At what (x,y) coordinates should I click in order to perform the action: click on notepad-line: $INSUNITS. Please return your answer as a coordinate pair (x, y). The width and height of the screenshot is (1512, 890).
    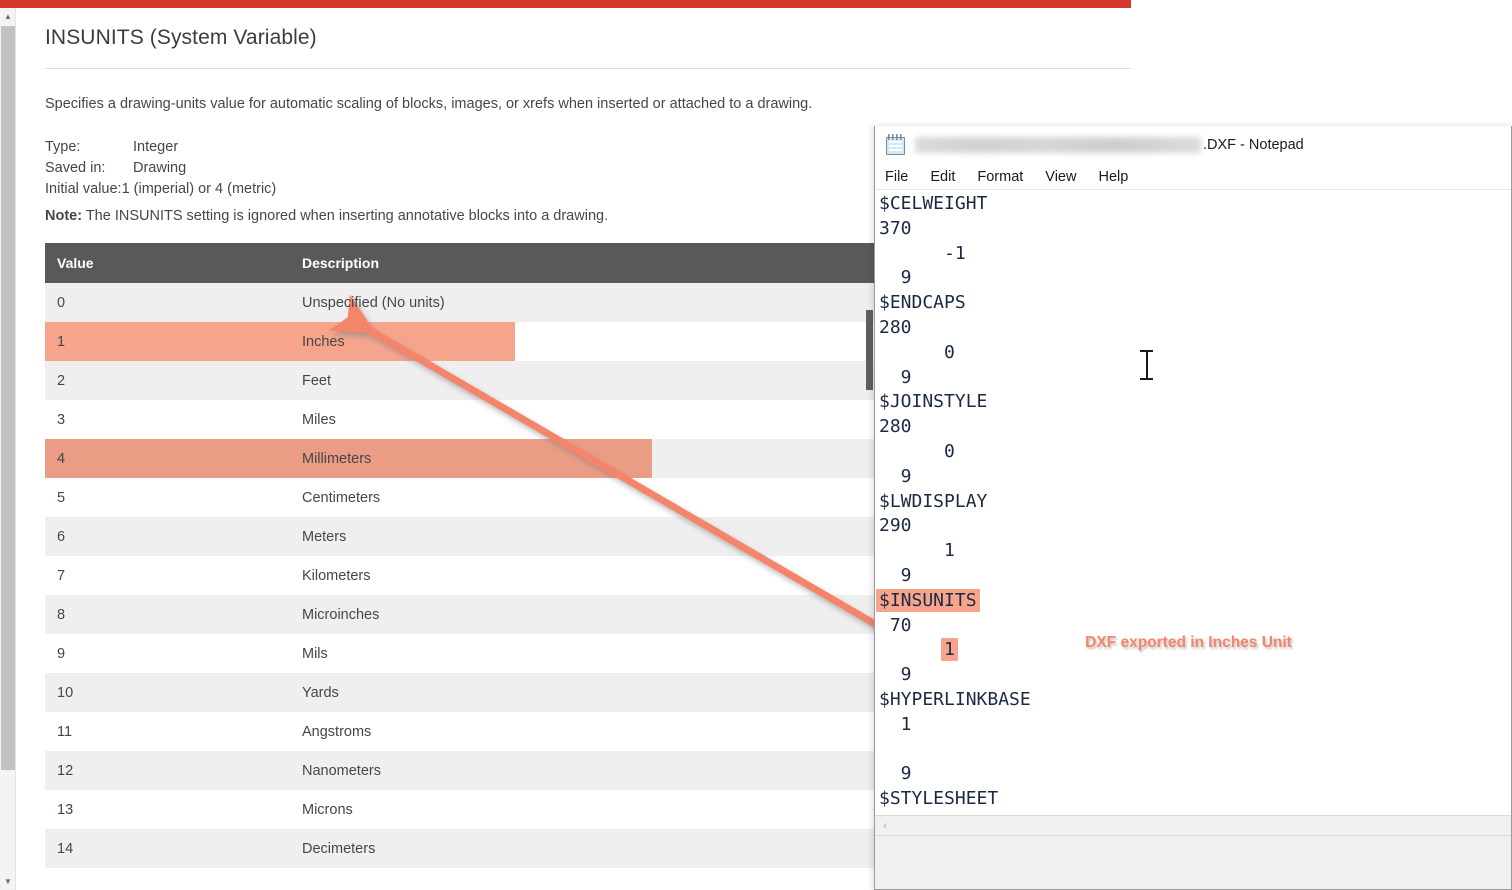
    Looking at the image, I should click on (1193, 601).